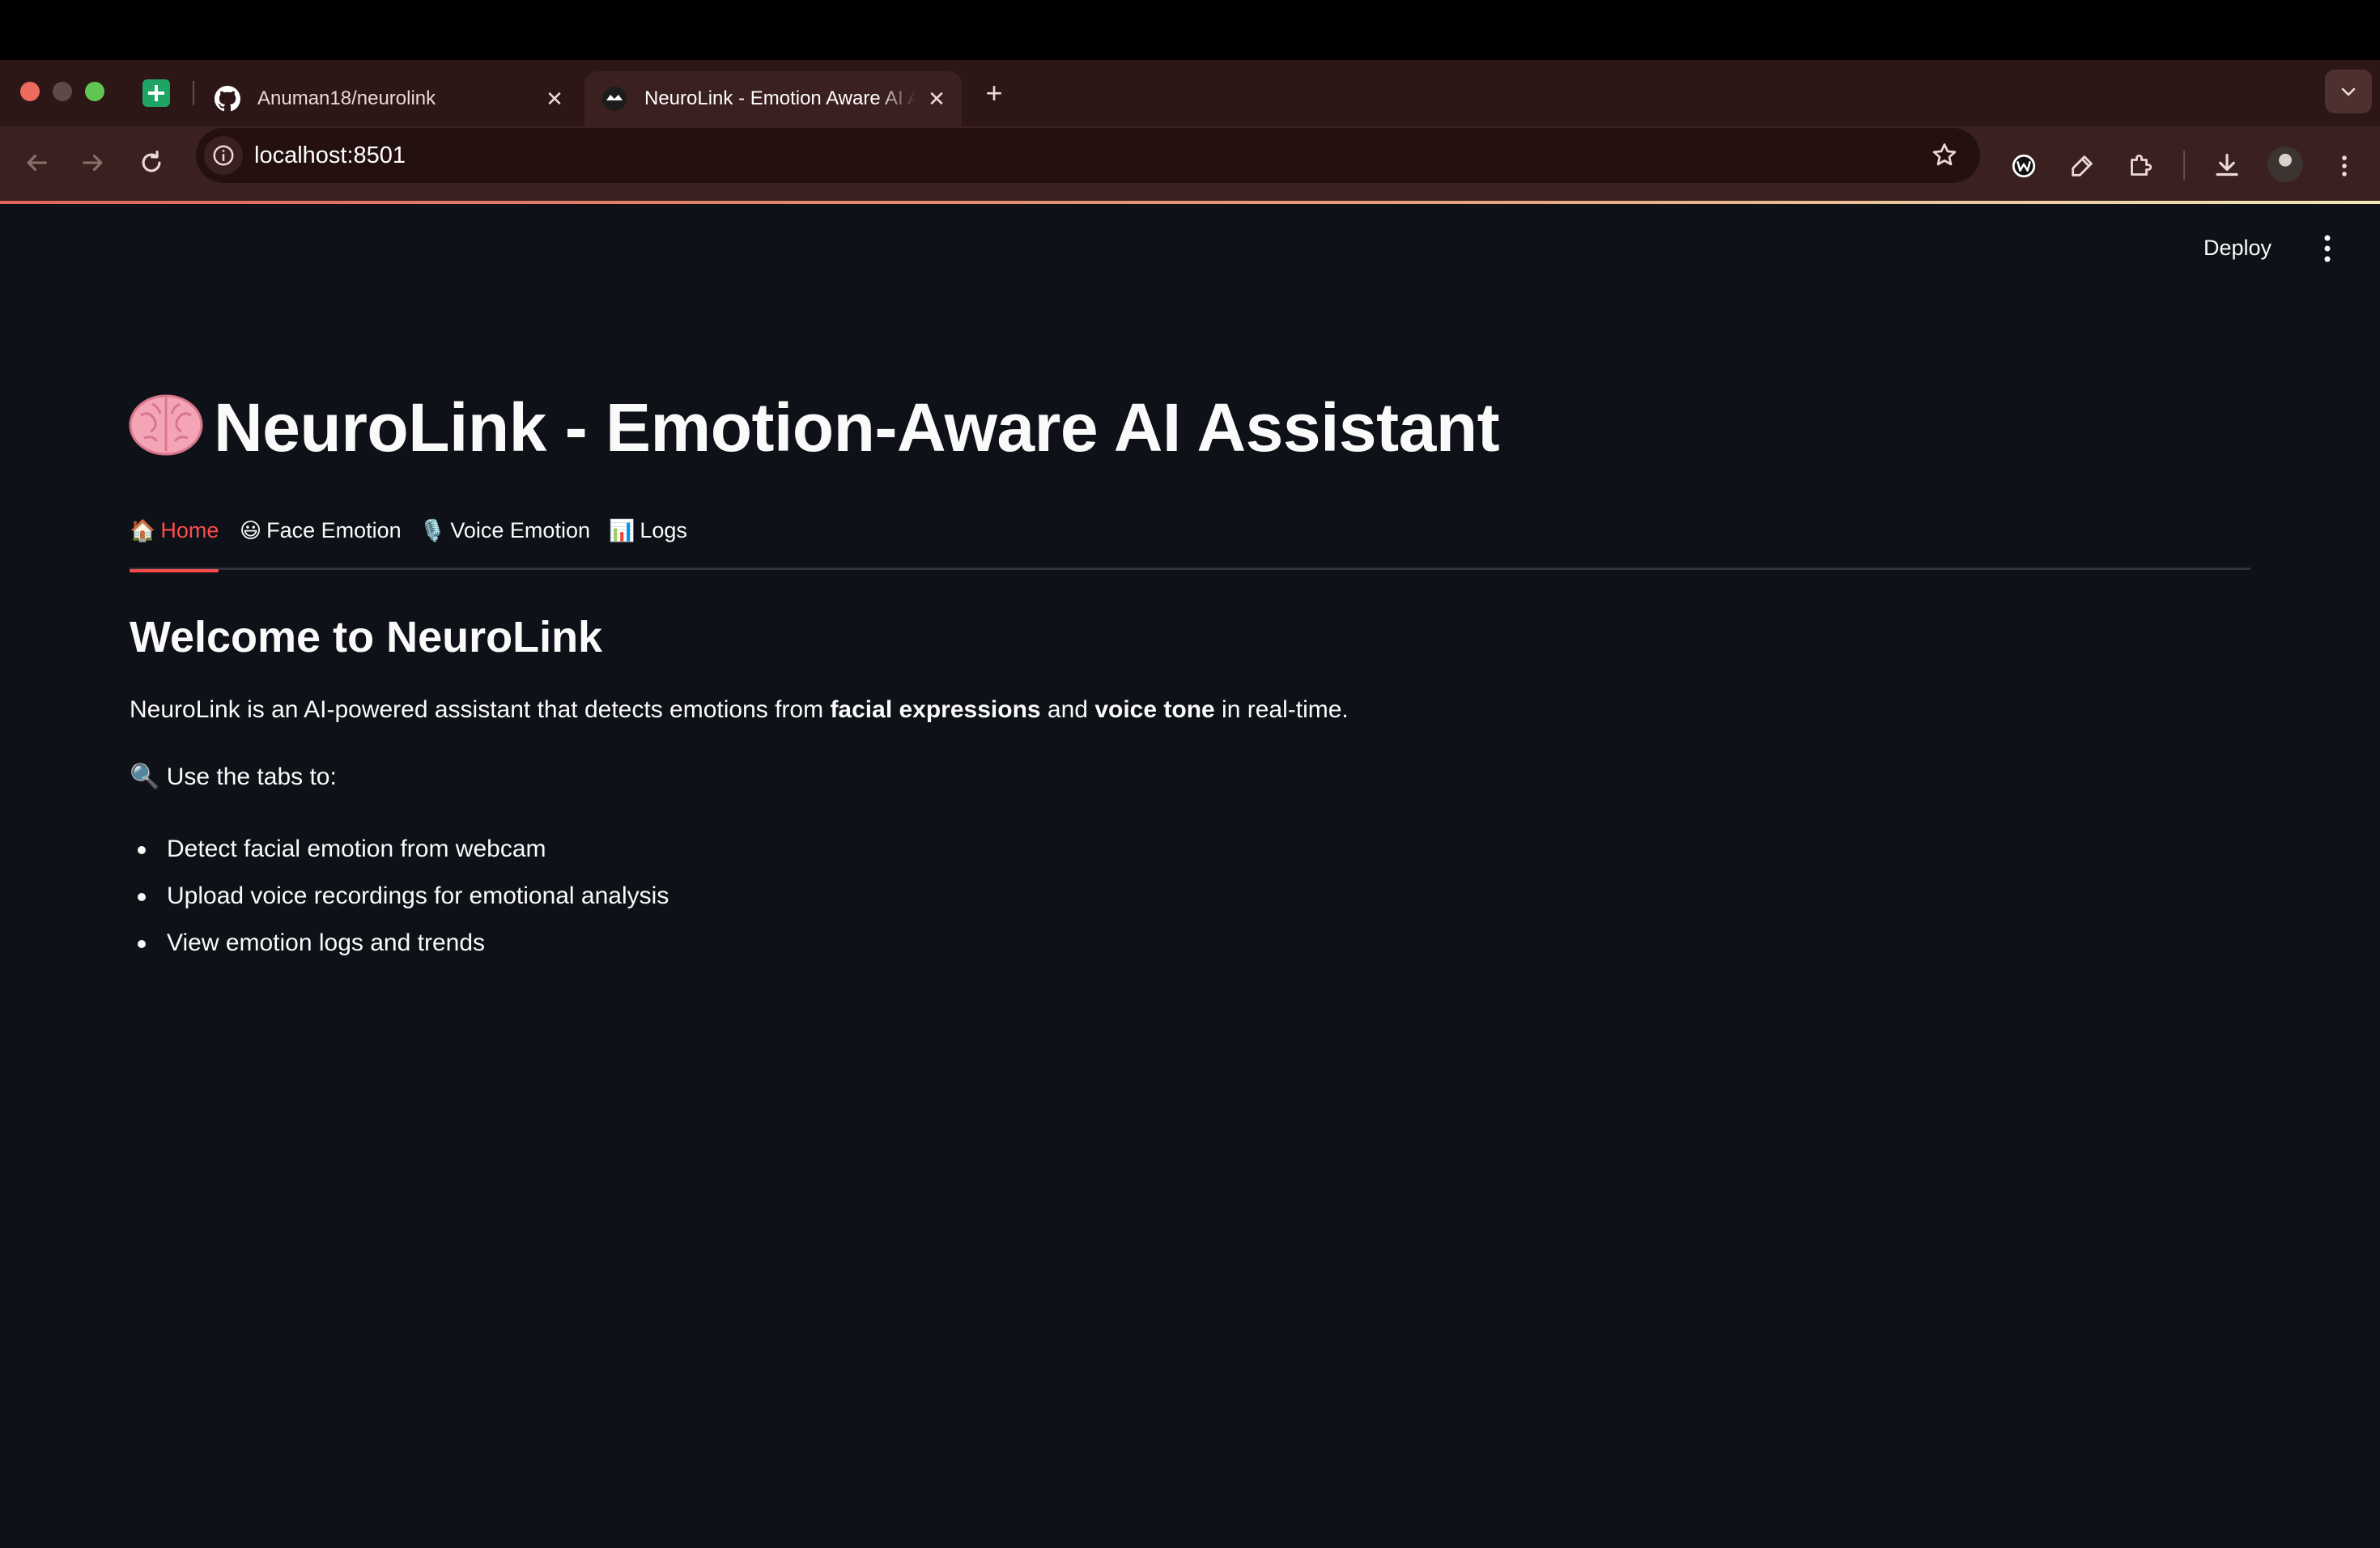  Describe the element at coordinates (2345, 166) in the screenshot. I see `browser-menu-icon` at that location.